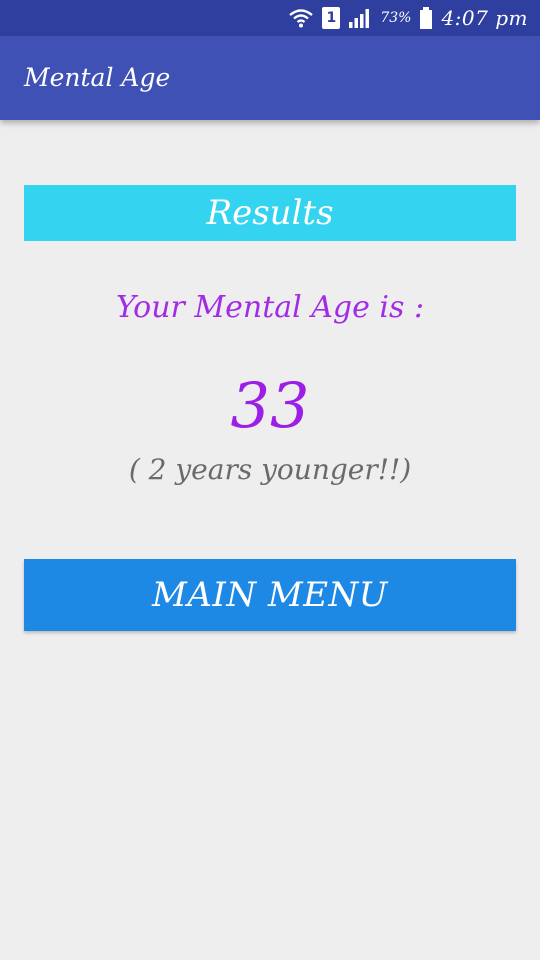 Image resolution: width=540 pixels, height=960 pixels. I want to click on status-icons: 1 73% 4:07 pm, so click(408, 18).